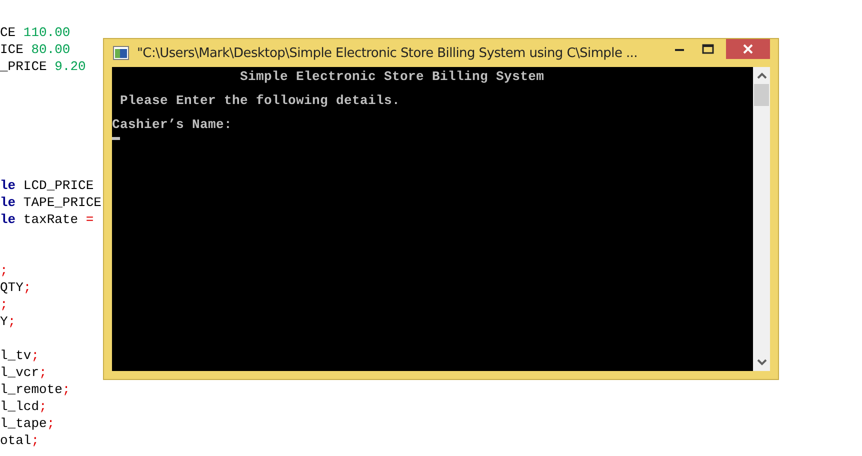  Describe the element at coordinates (43, 66) in the screenshot. I see `code-line: _PRICE 9.20` at that location.